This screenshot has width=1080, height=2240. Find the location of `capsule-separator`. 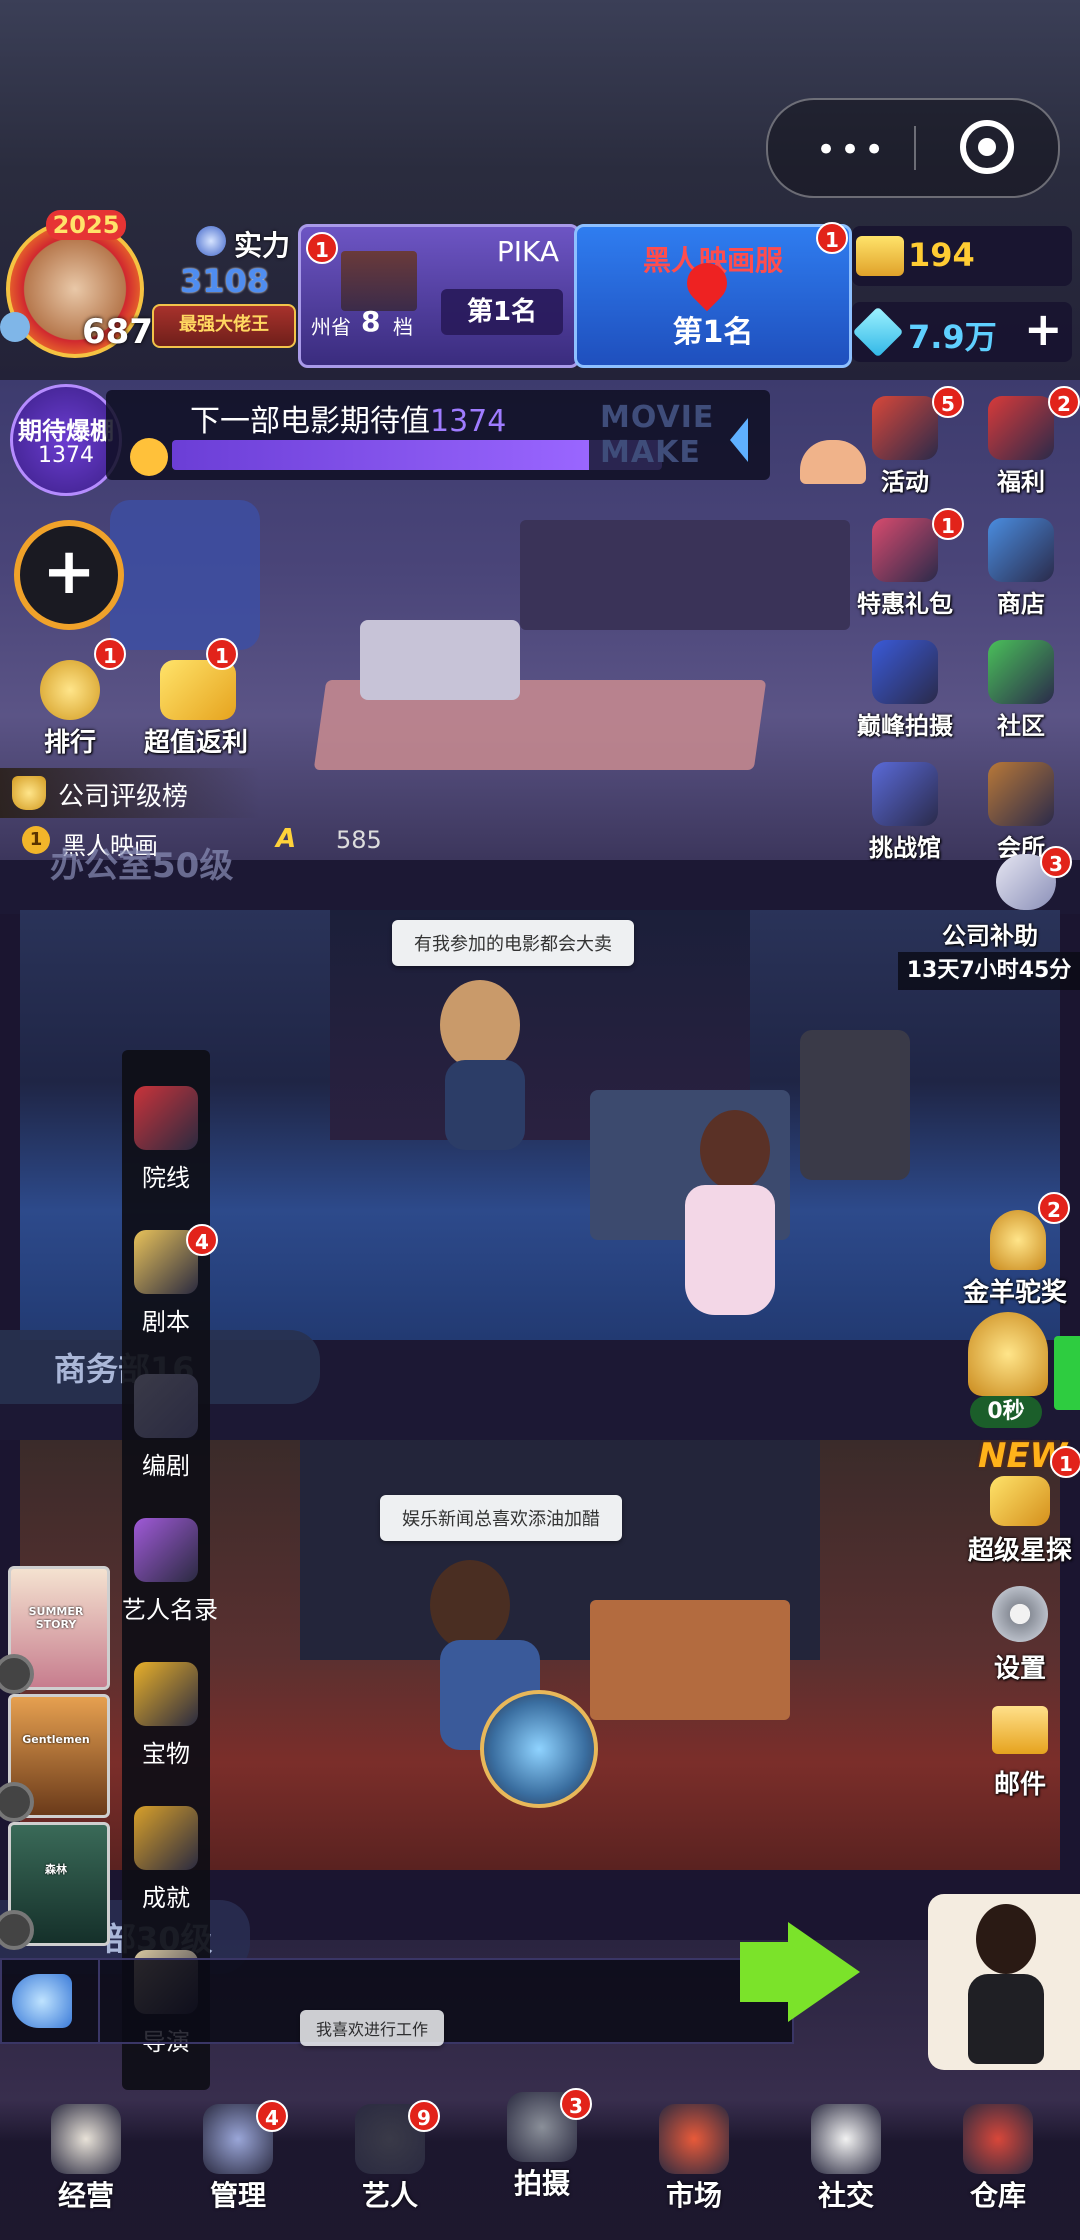

capsule-separator is located at coordinates (915, 148).